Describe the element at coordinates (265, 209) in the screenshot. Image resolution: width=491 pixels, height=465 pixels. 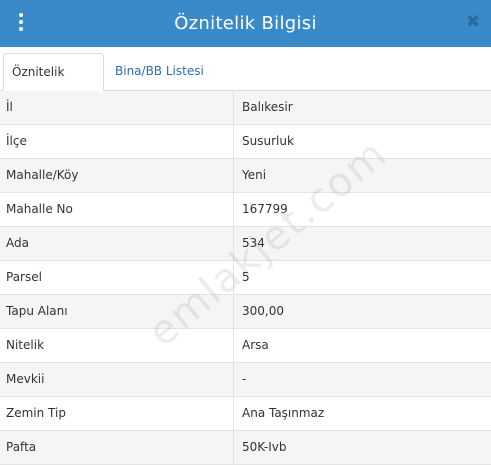
I see `row-value: 167799` at that location.